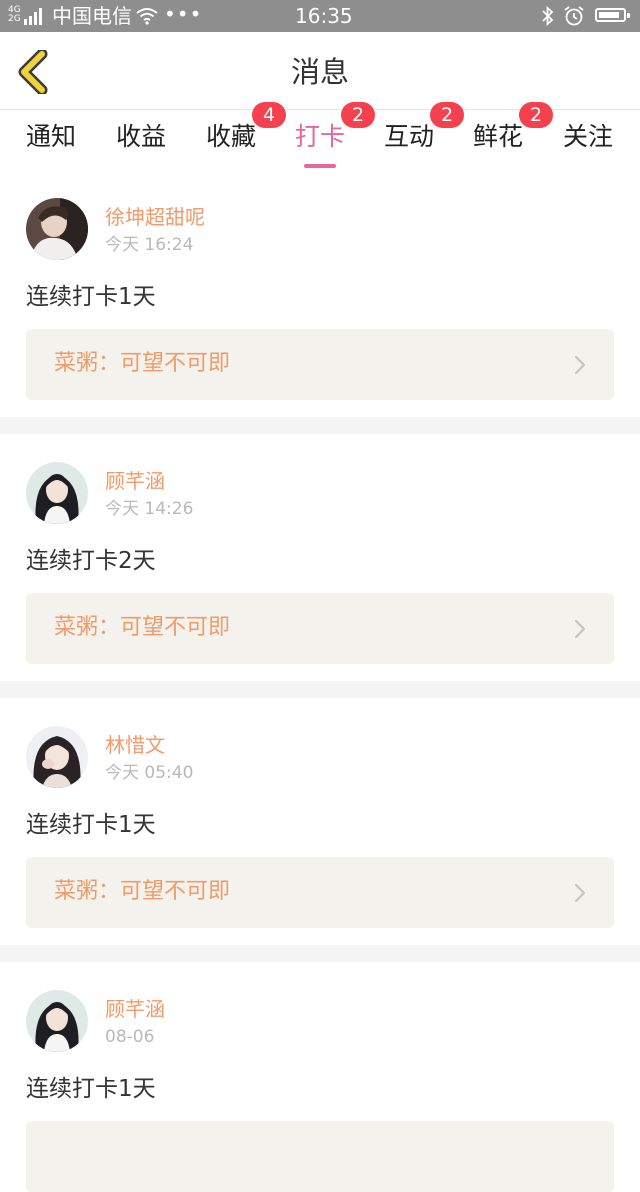 The width and height of the screenshot is (640, 1192). Describe the element at coordinates (548, 16) in the screenshot. I see `bluetooth-icon` at that location.